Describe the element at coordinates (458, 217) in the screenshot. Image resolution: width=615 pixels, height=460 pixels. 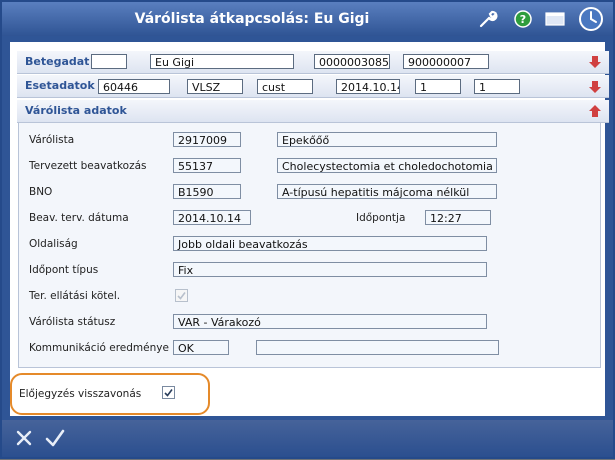
I see `time-field: 12:27` at that location.